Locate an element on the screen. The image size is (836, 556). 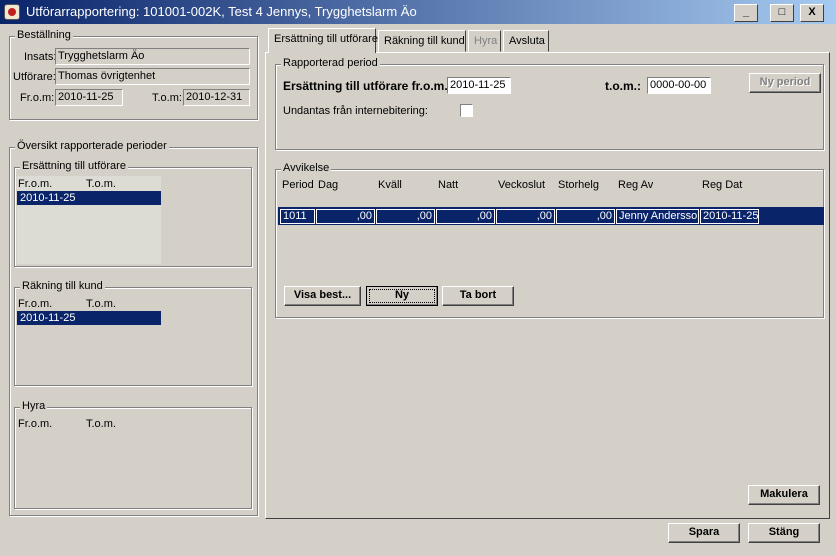
cell-storhelg: ,00 is located at coordinates (585, 216).